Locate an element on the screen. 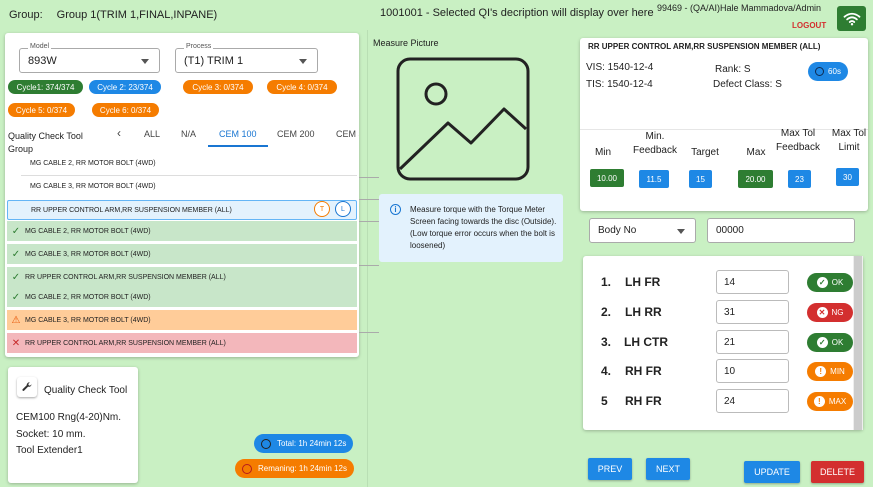 The width and height of the screenshot is (873, 487). status-text: MAX is located at coordinates (837, 401).